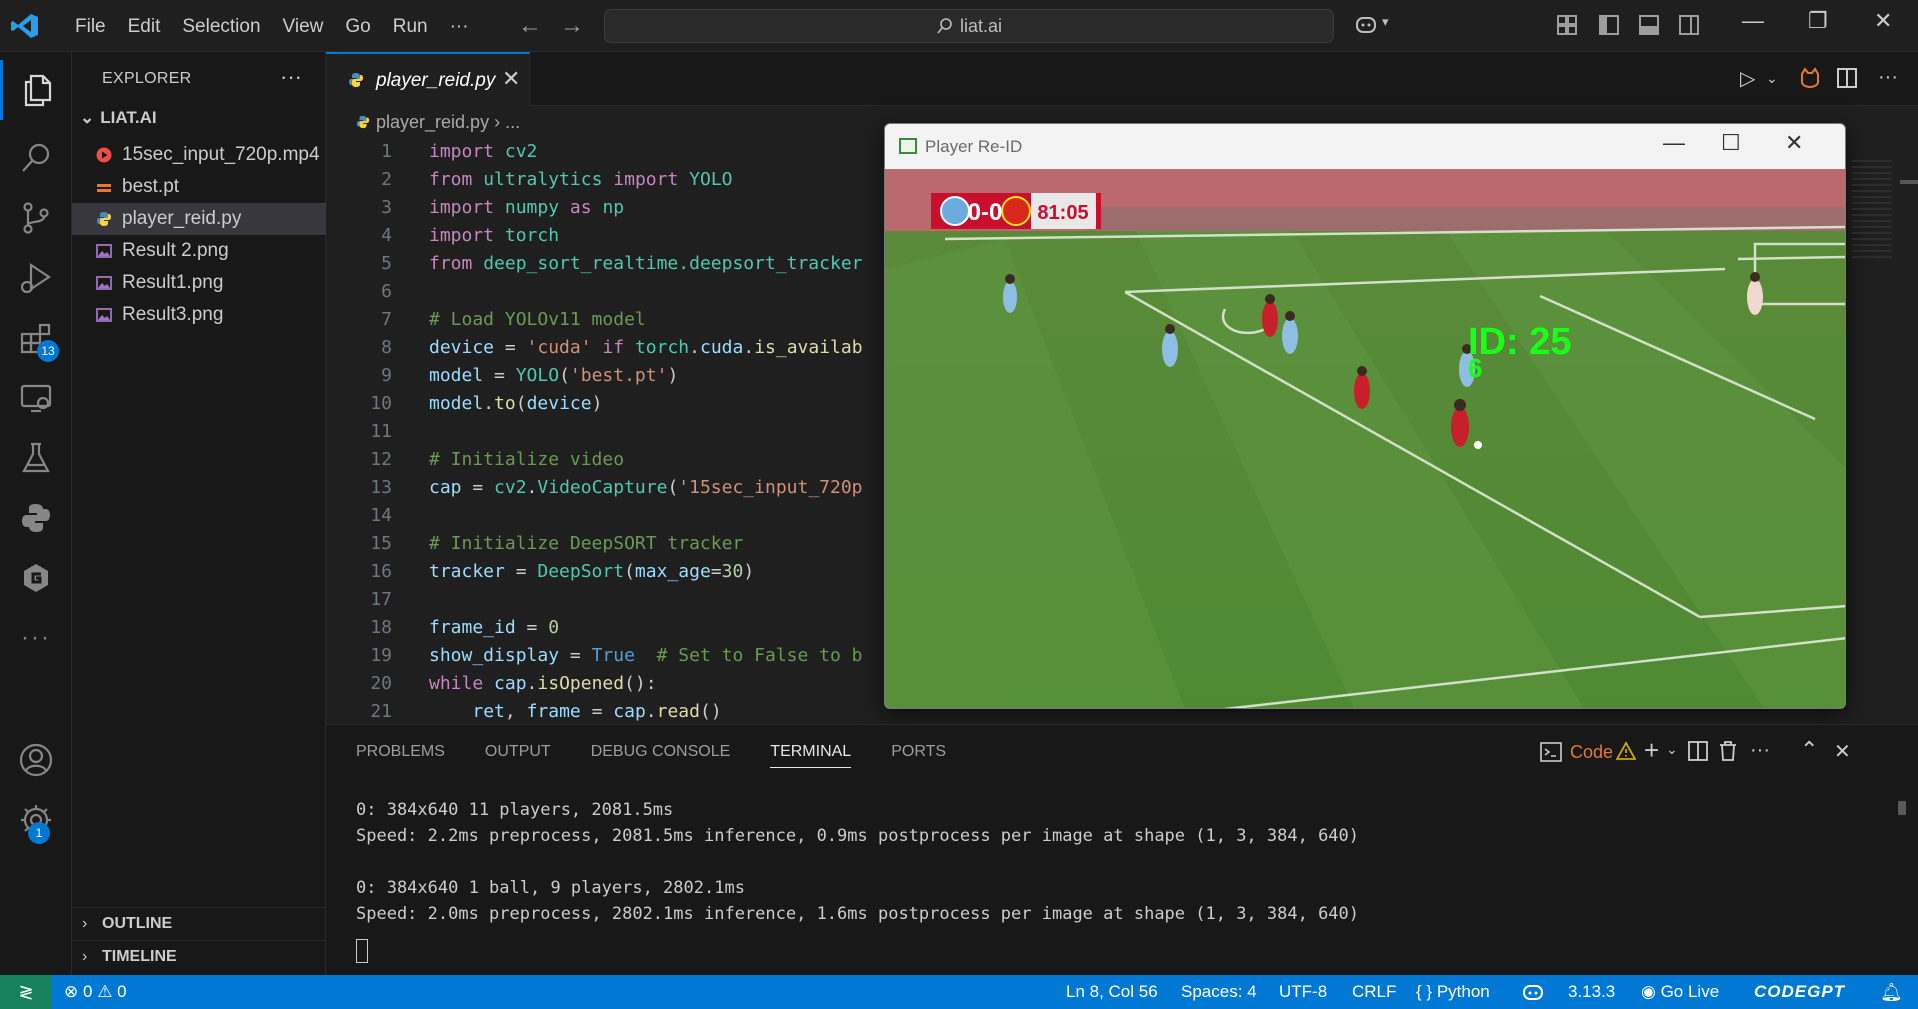 The image size is (1918, 1009). Describe the element at coordinates (511, 79) in the screenshot. I see `close-tab-icon: ✕` at that location.